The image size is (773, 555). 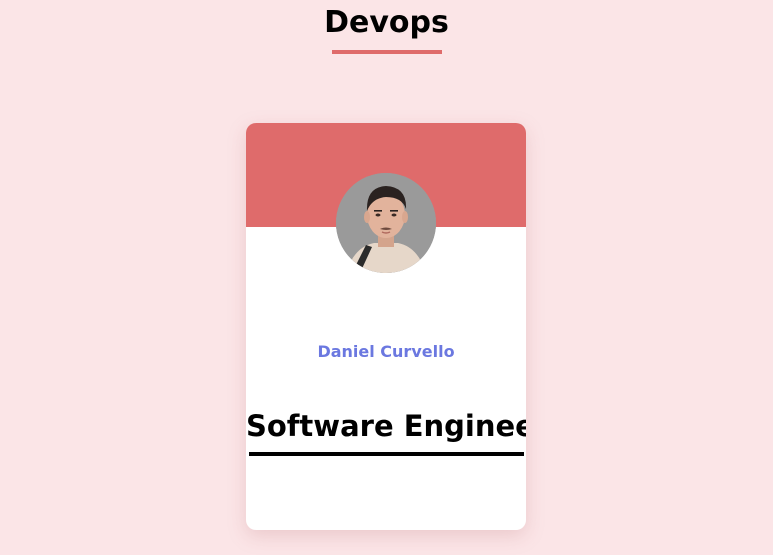 I want to click on profile-role-block: Software Engineer, so click(x=386, y=431).